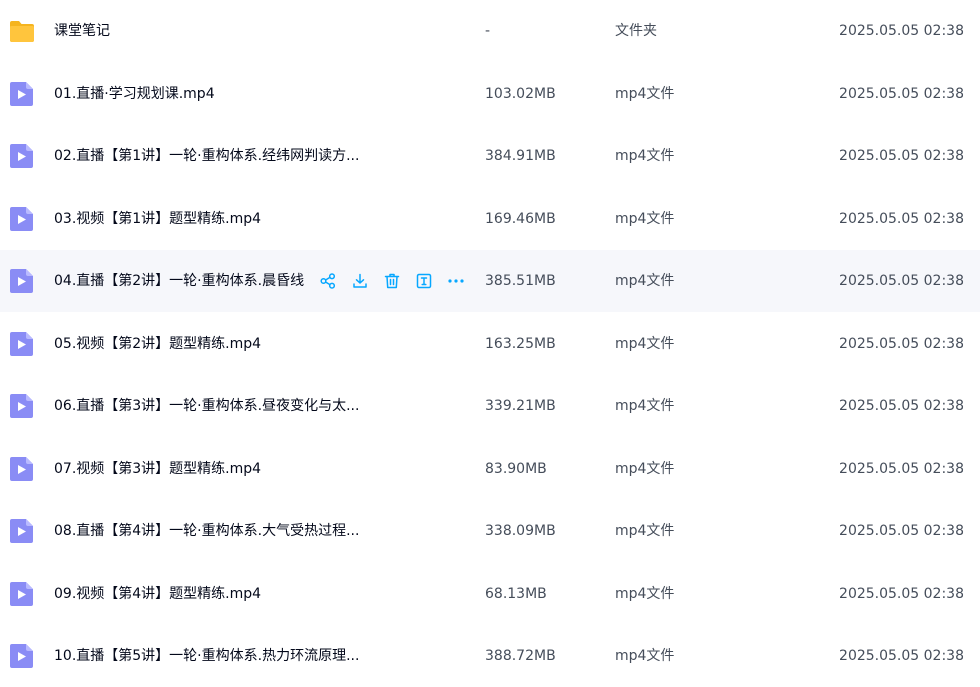 Image resolution: width=980 pixels, height=687 pixels. What do you see at coordinates (424, 281) in the screenshot?
I see `rename-icon` at bounding box center [424, 281].